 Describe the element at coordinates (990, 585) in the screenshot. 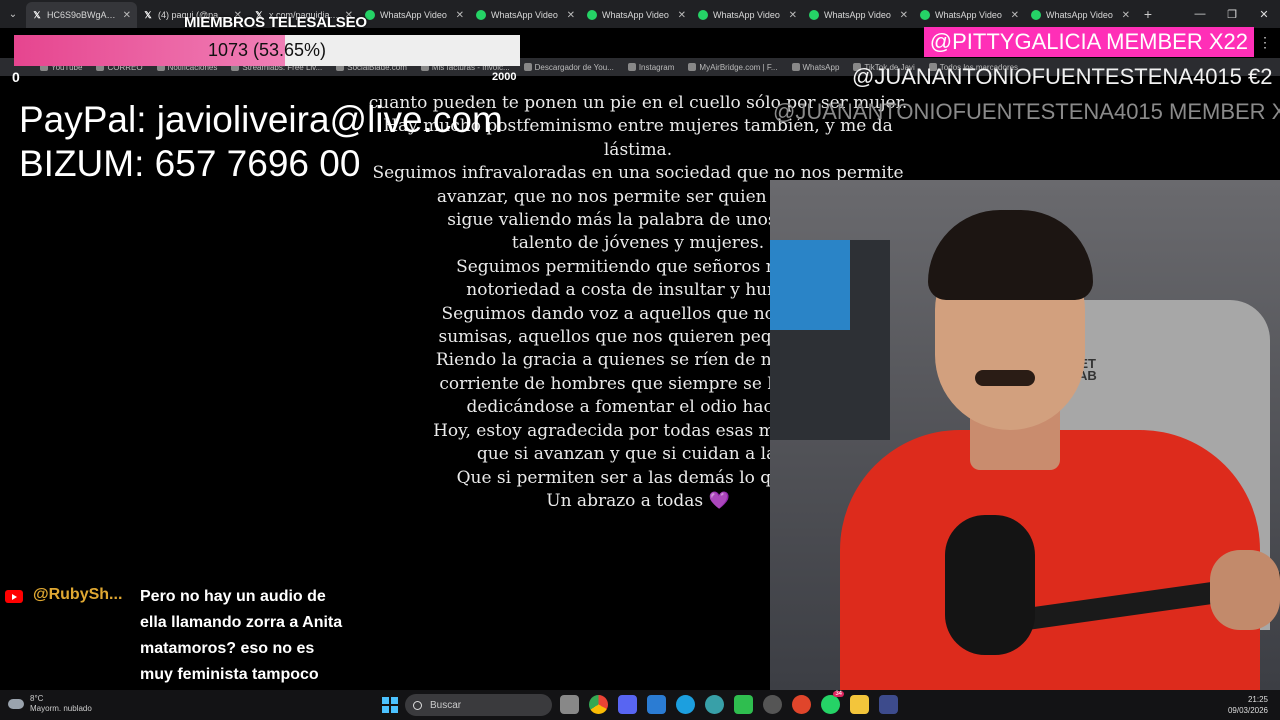

I see `microphone` at that location.